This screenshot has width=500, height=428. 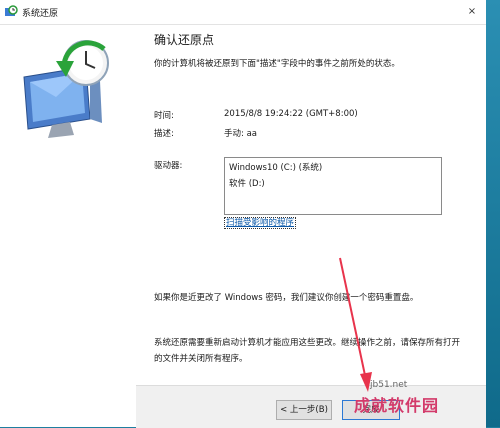 What do you see at coordinates (243, 12) in the screenshot?
I see `title-bar: 系统还原 ×` at bounding box center [243, 12].